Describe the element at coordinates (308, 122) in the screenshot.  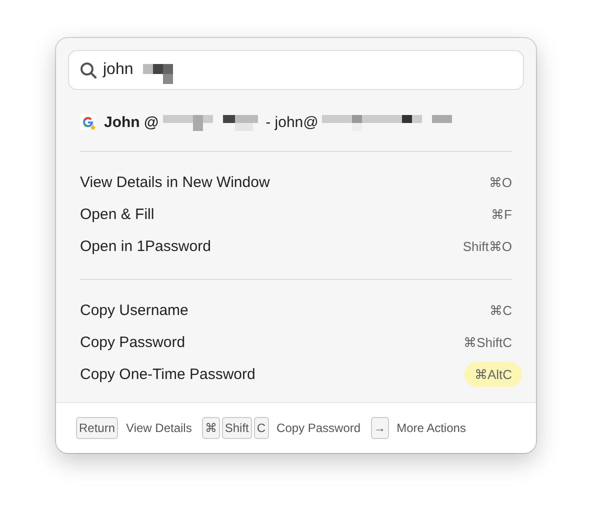
I see `result-item: John @ - john@` at that location.